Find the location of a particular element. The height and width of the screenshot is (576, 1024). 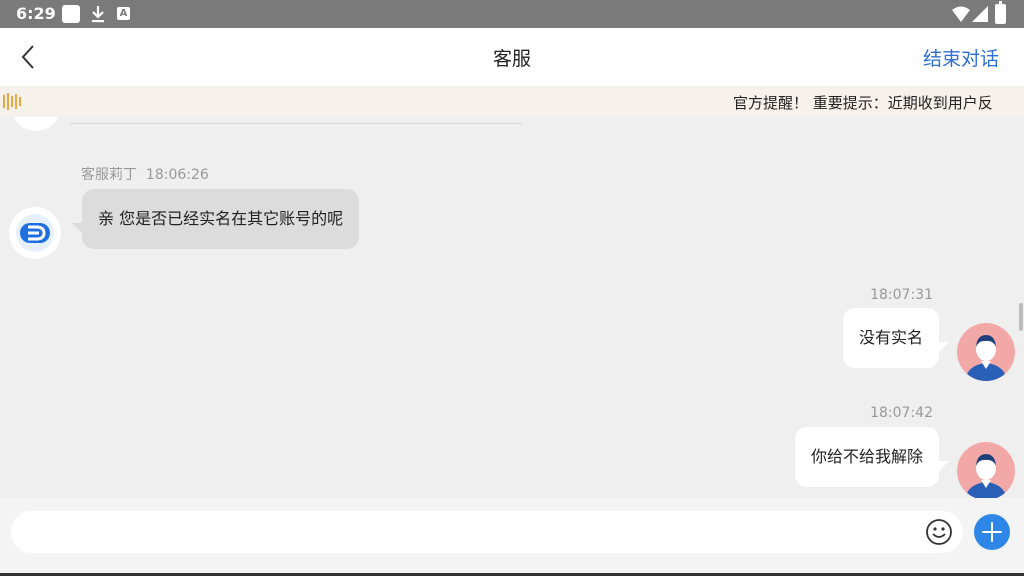

status-bar: 6:29 A is located at coordinates (512, 14).